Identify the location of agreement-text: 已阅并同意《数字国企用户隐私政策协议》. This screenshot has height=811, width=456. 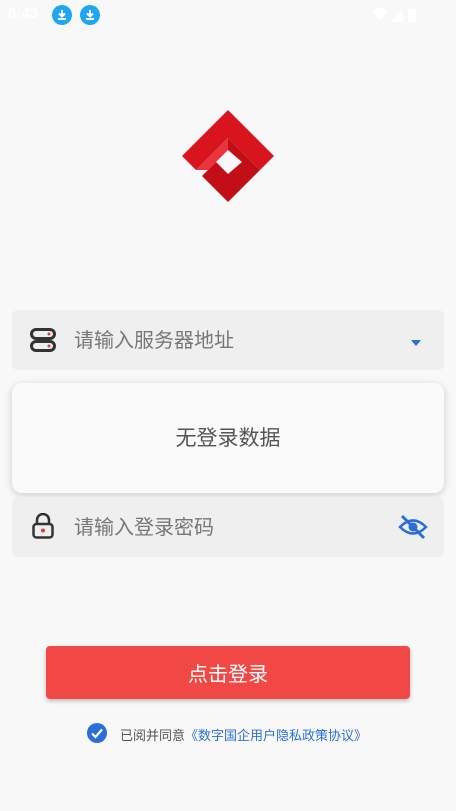
(243, 734).